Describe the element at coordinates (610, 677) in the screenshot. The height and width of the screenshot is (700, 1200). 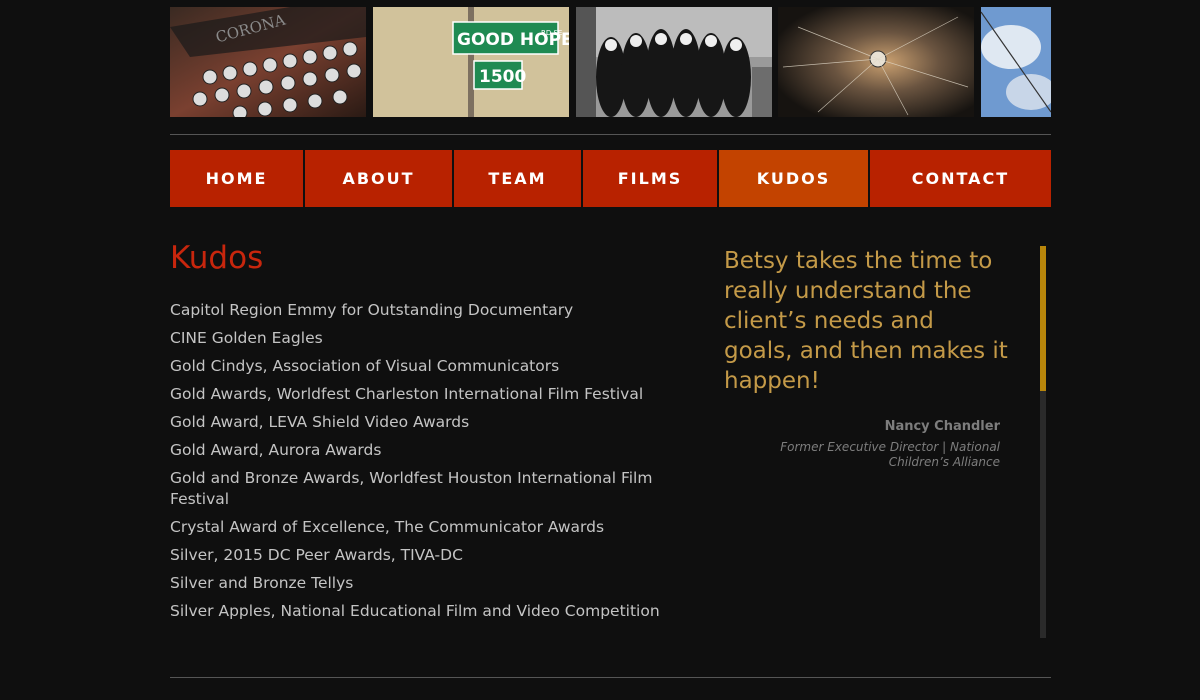
I see `bottom-divider` at that location.